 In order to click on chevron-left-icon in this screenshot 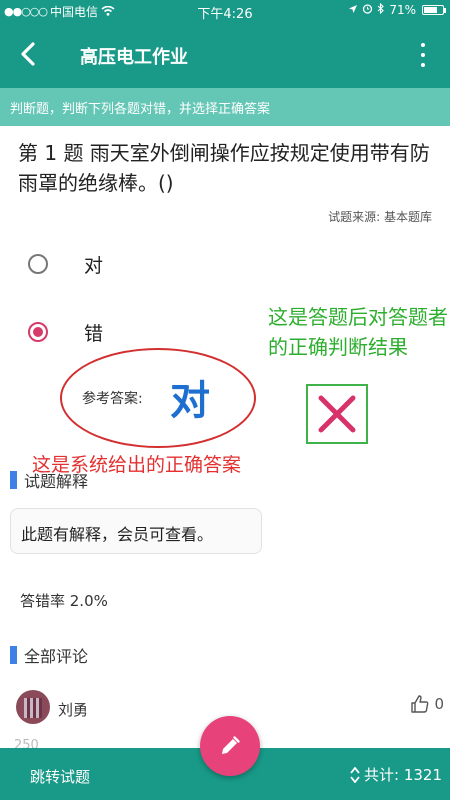, I will do `click(28, 54)`.